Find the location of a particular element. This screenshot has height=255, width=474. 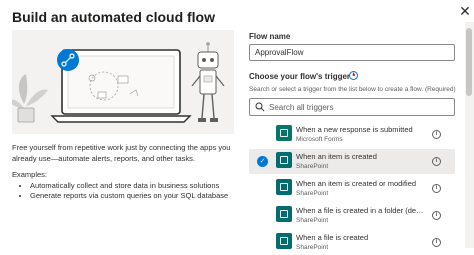

trigger-name: When an item is created or modified is located at coordinates (356, 183).